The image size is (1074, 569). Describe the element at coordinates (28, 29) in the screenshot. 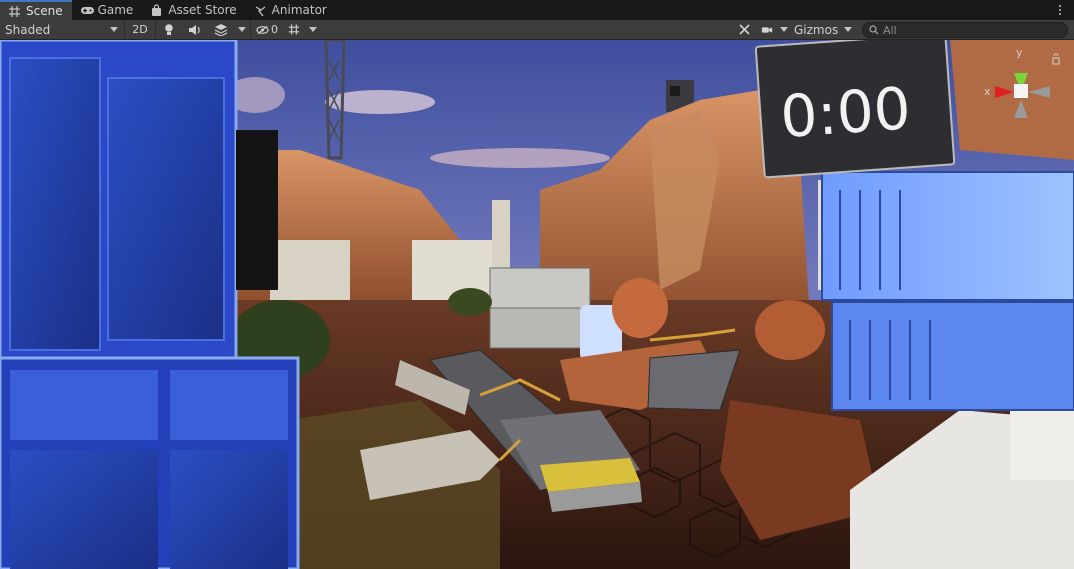

I see `draw-mode-value: Shaded` at that location.